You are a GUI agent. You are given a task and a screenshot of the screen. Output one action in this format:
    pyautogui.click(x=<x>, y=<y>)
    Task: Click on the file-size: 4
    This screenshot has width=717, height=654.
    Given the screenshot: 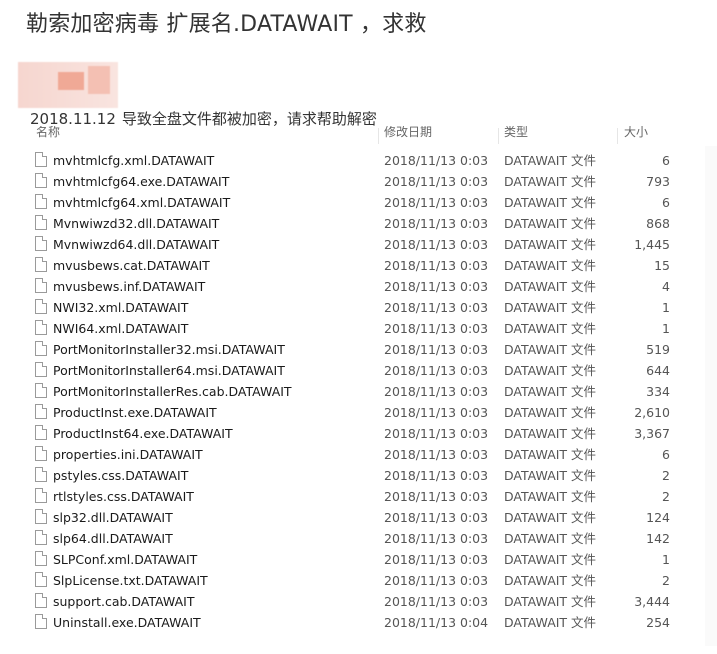 What is the action you would take?
    pyautogui.click(x=666, y=286)
    